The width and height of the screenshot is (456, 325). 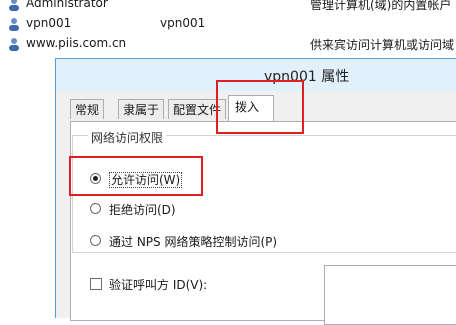 I want to click on user-name: Administrator, so click(x=67, y=5).